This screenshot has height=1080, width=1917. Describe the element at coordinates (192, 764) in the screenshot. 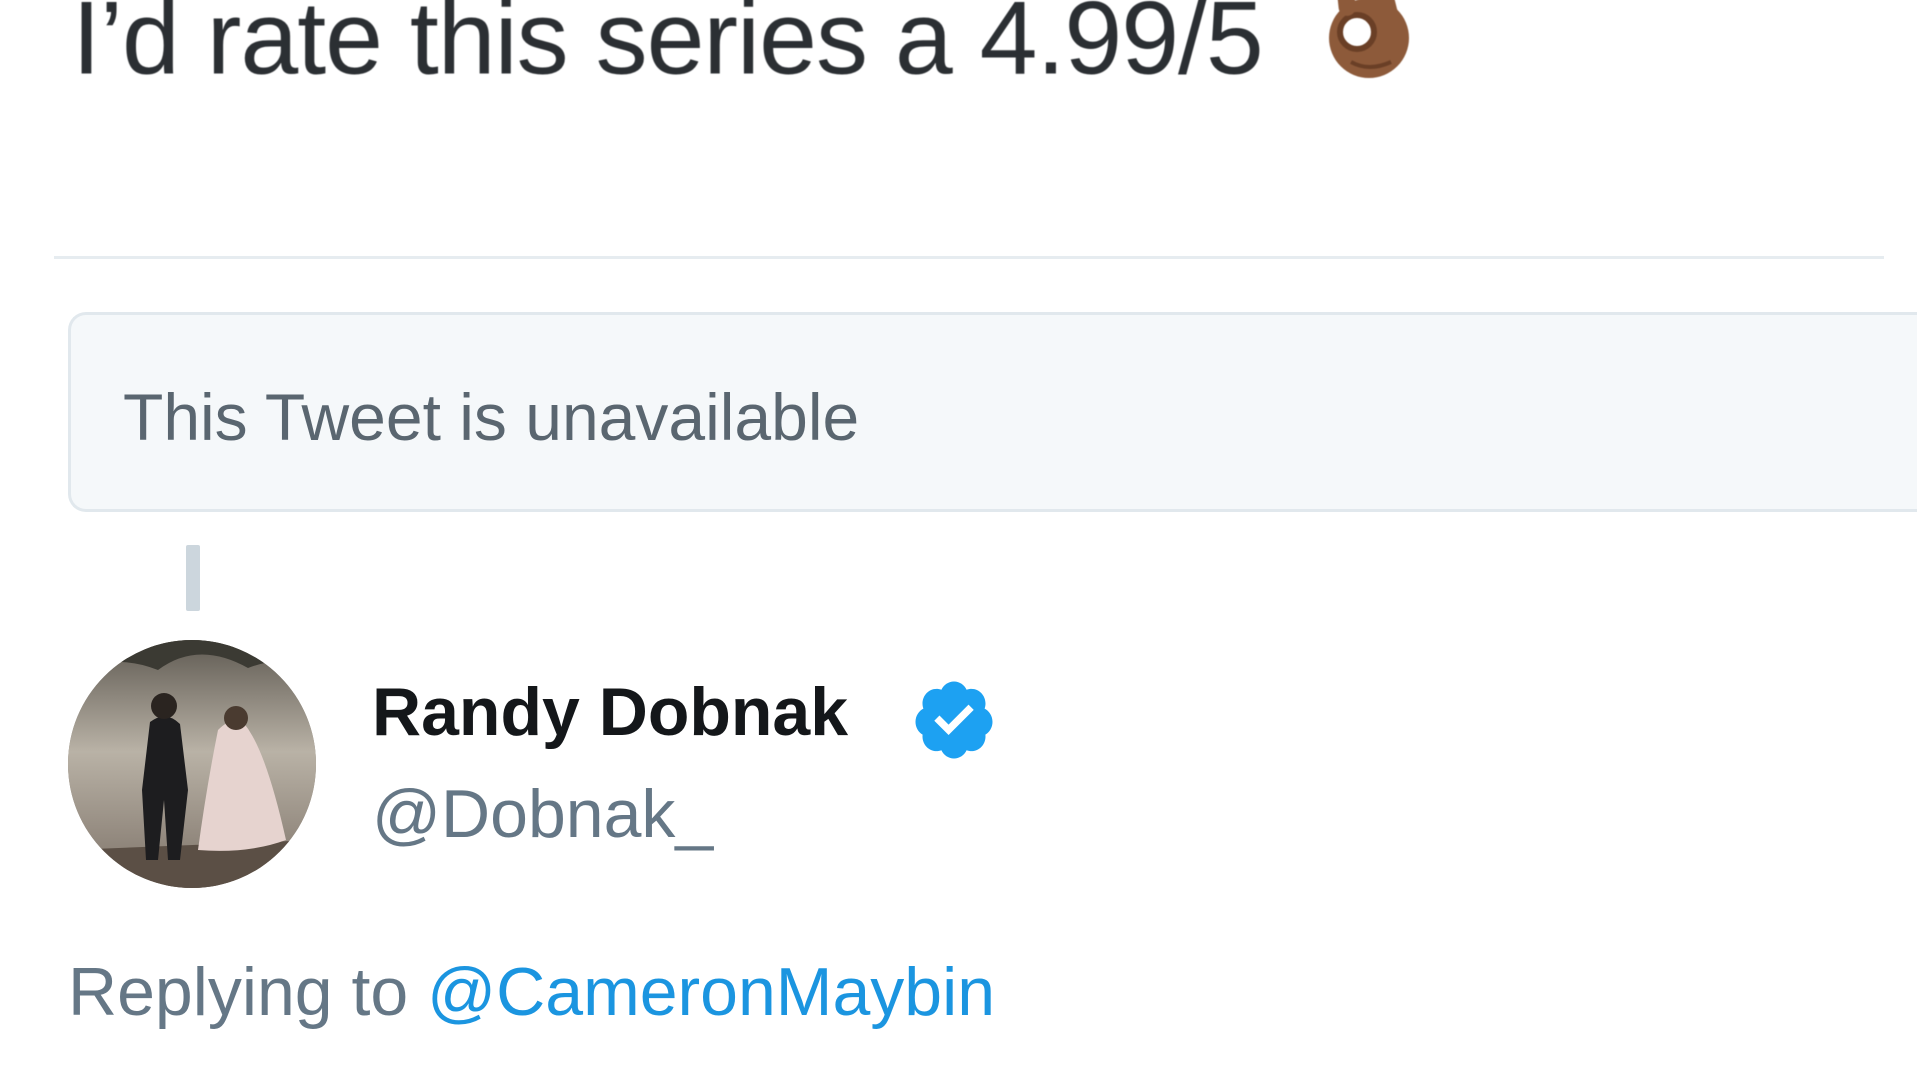

I see `avatar` at that location.